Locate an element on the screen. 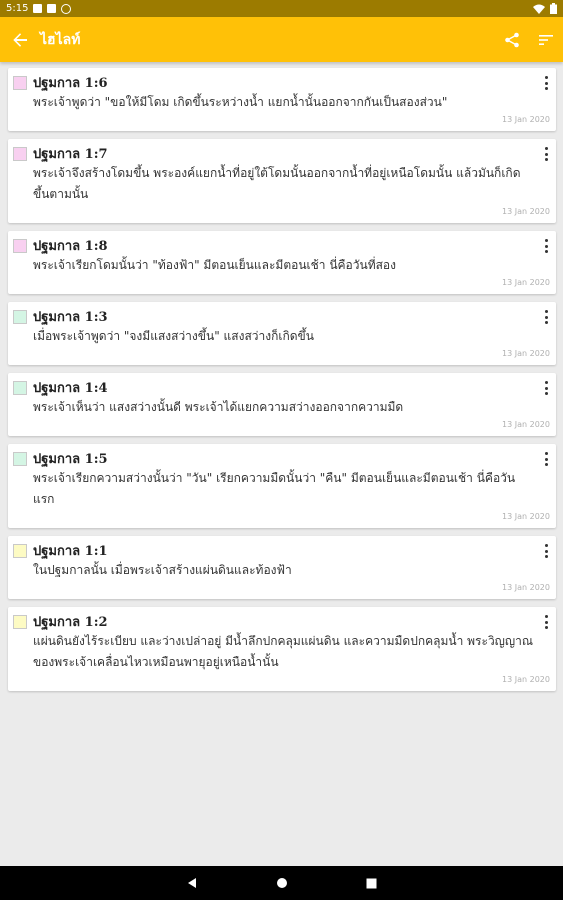 The image size is (563, 900). verse-reference: ปฐมกาล 1:5 is located at coordinates (70, 459).